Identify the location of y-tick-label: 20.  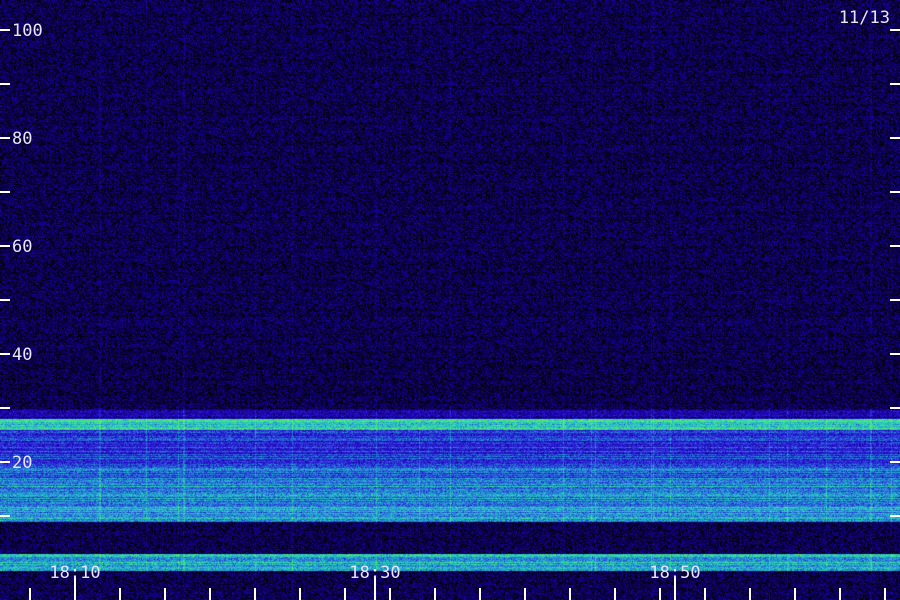
(22, 463).